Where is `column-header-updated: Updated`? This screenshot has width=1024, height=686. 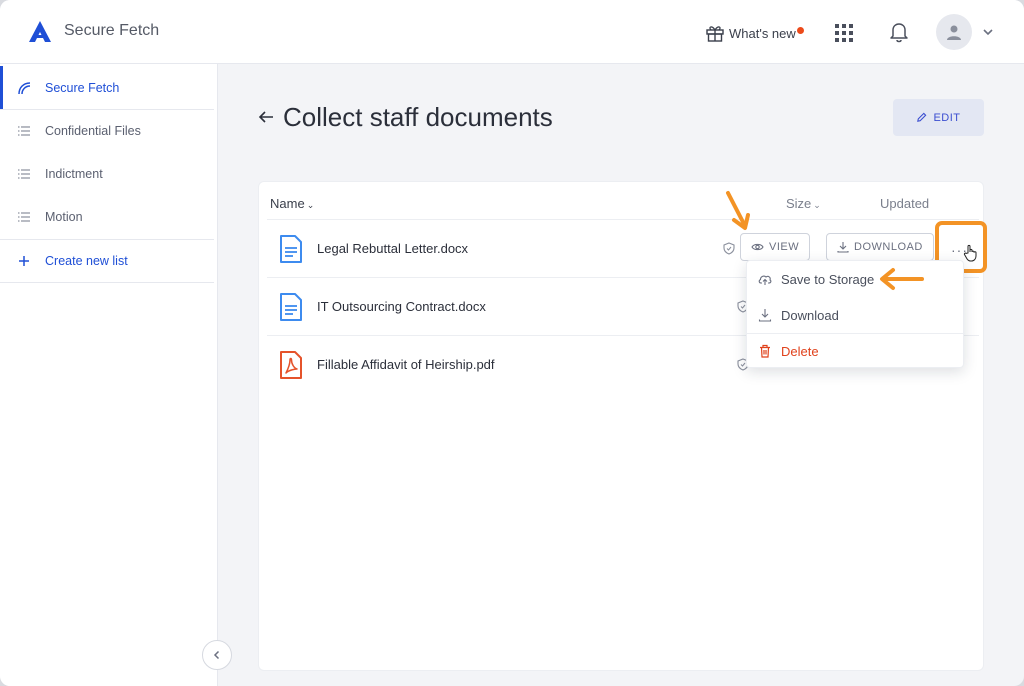 column-header-updated: Updated is located at coordinates (904, 203).